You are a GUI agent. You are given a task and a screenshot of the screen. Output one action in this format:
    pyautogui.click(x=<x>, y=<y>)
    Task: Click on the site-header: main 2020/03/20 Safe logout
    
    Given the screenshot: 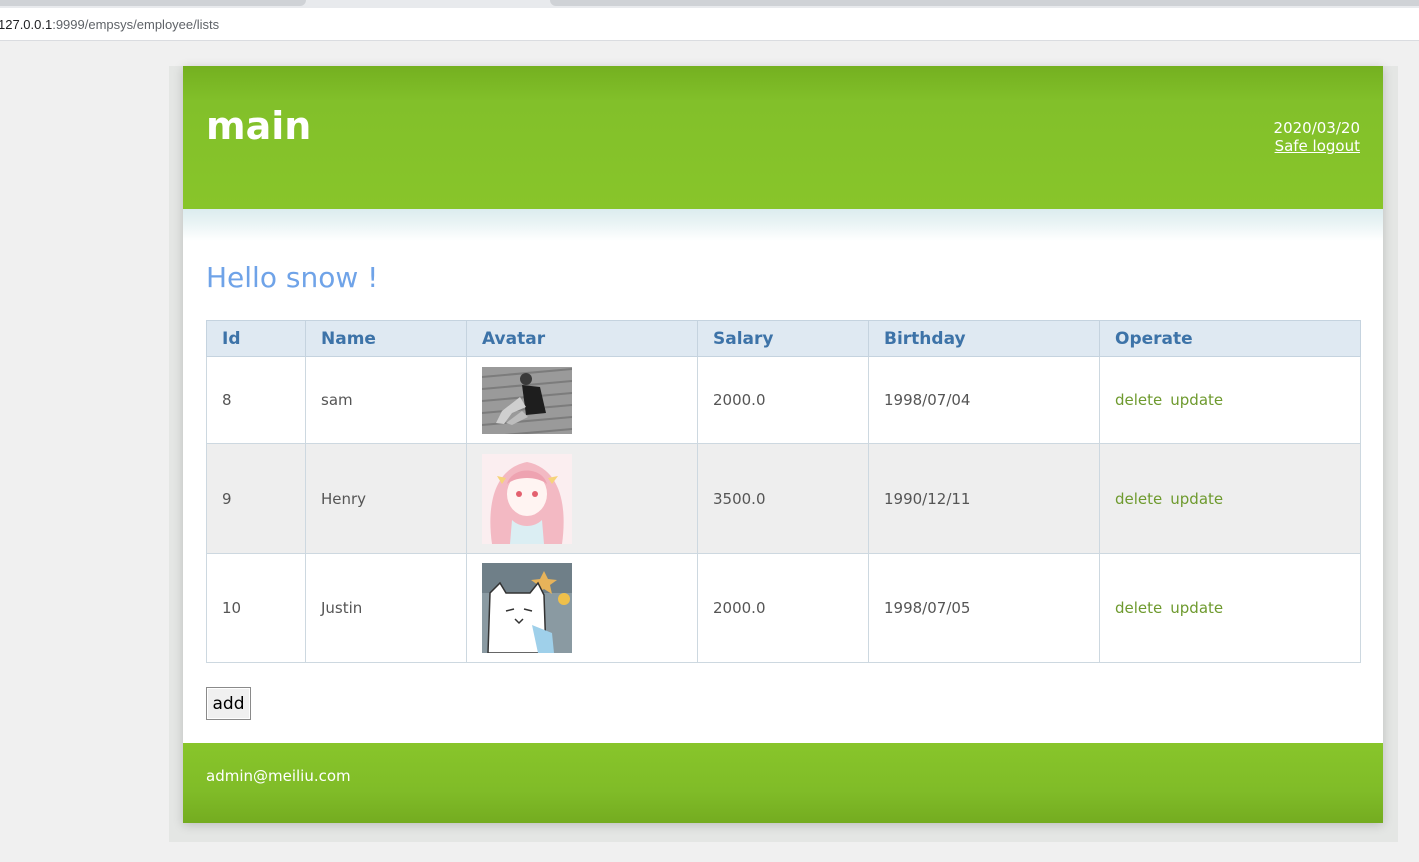 What is the action you would take?
    pyautogui.click(x=783, y=137)
    